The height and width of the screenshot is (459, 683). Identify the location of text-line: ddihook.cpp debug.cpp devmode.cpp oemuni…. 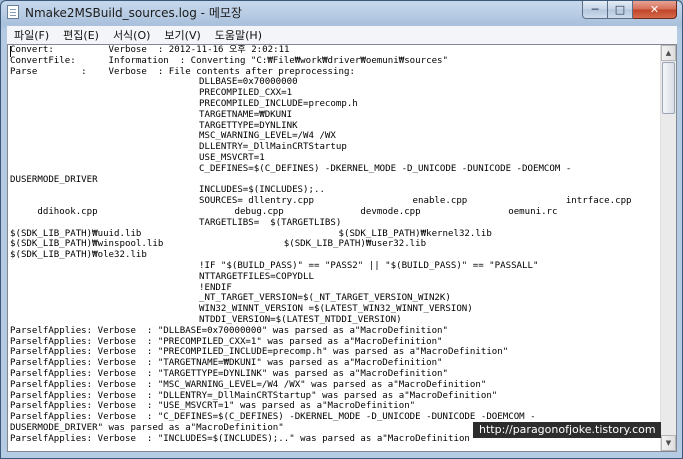
(284, 212).